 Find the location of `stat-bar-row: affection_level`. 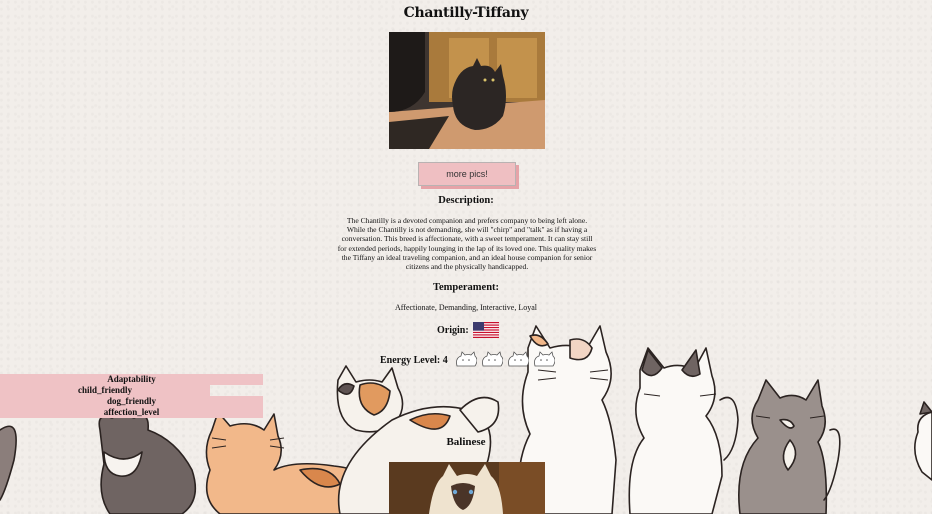

stat-bar-row: affection_level is located at coordinates (131, 412).